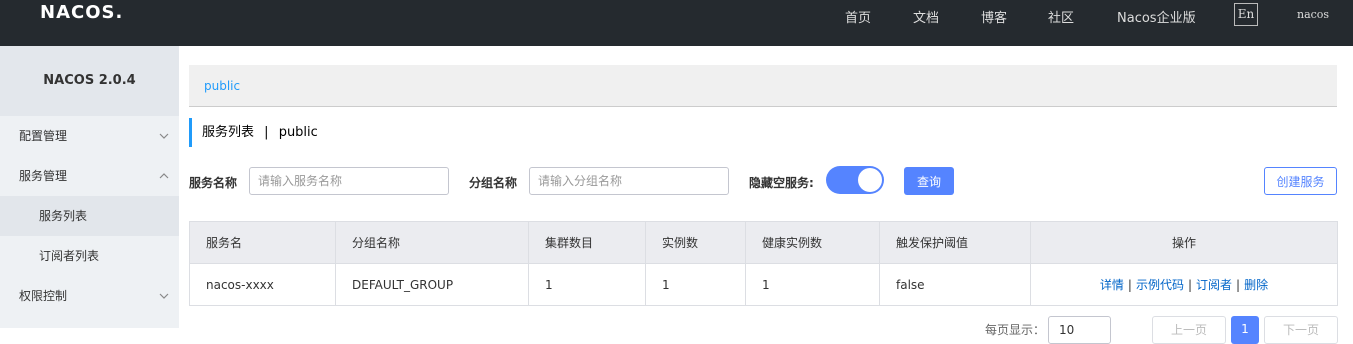 Image resolution: width=1353 pixels, height=344 pixels. Describe the element at coordinates (695, 242) in the screenshot. I see `column-header-instance-count: 实例数` at that location.